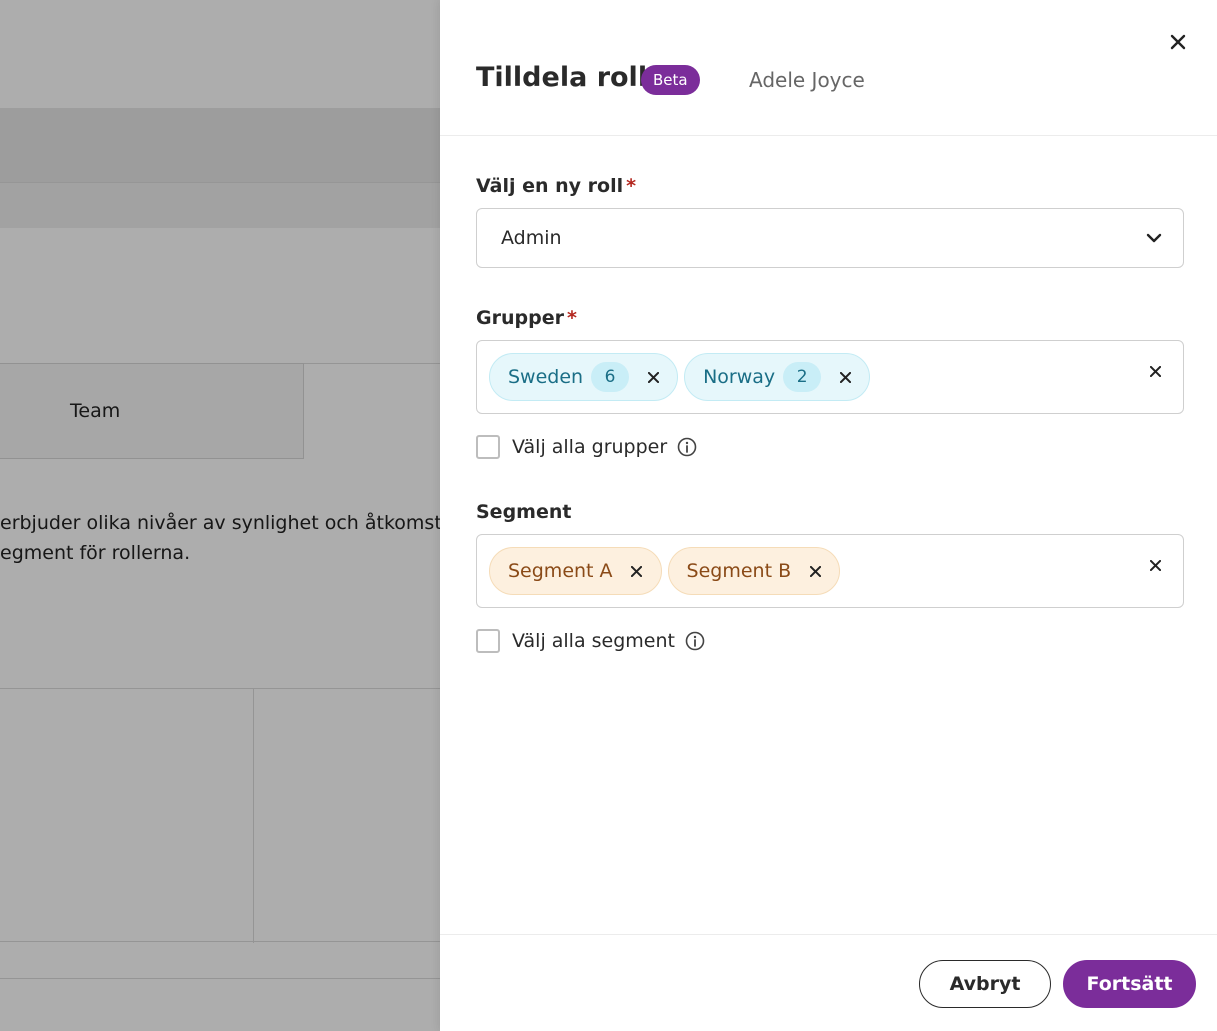 The width and height of the screenshot is (1217, 1031). I want to click on segment-chip-b: Segment B, so click(754, 571).